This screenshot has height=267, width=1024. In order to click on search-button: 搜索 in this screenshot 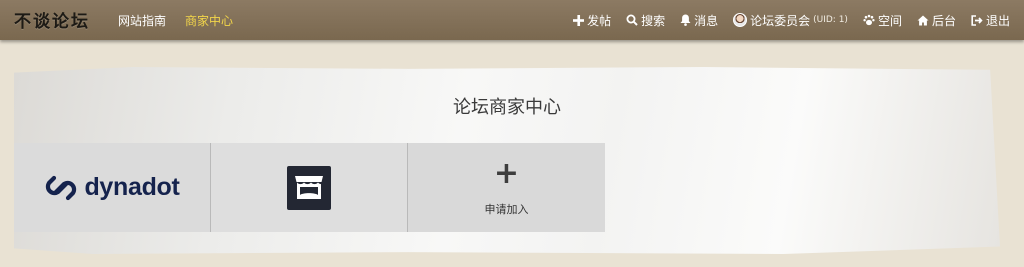, I will do `click(645, 20)`.